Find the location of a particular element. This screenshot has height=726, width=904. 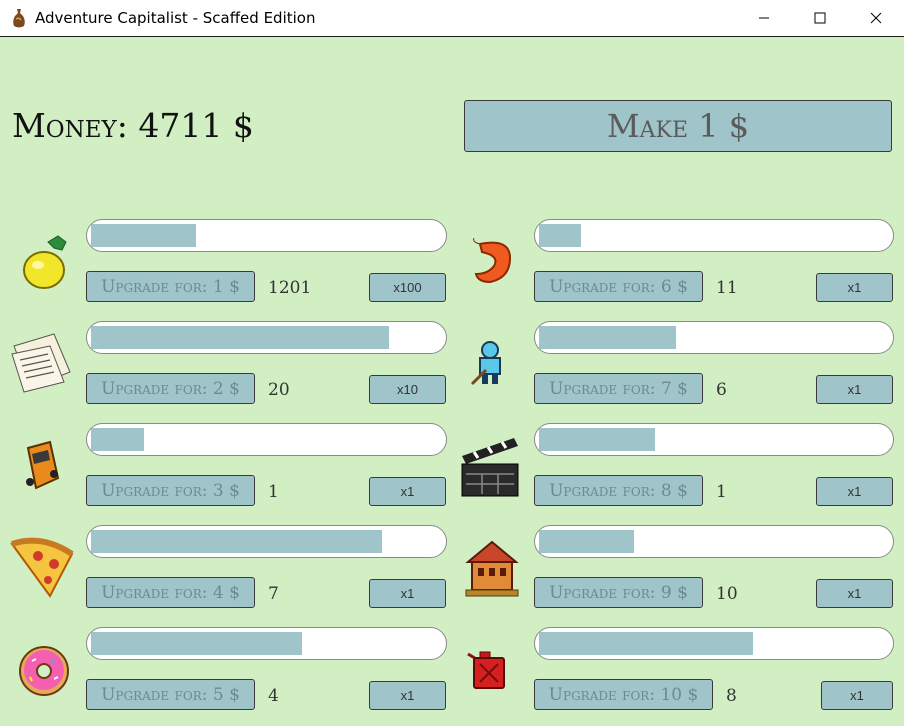

upgrade-button-business-9: Upgrade for: 9 $ is located at coordinates (618, 592).